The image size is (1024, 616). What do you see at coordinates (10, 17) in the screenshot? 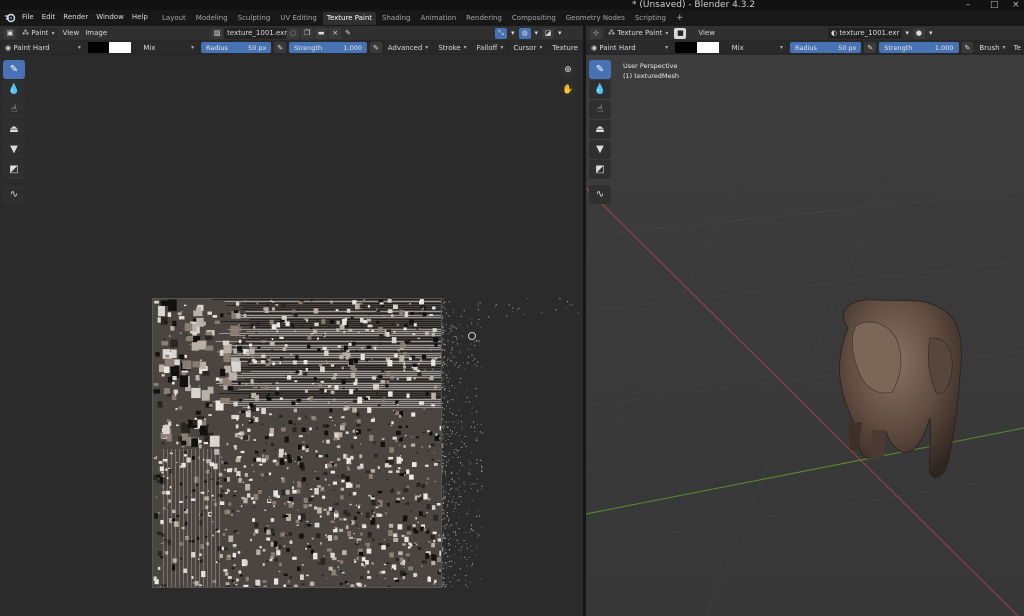
I see `blender-logo-icon` at bounding box center [10, 17].